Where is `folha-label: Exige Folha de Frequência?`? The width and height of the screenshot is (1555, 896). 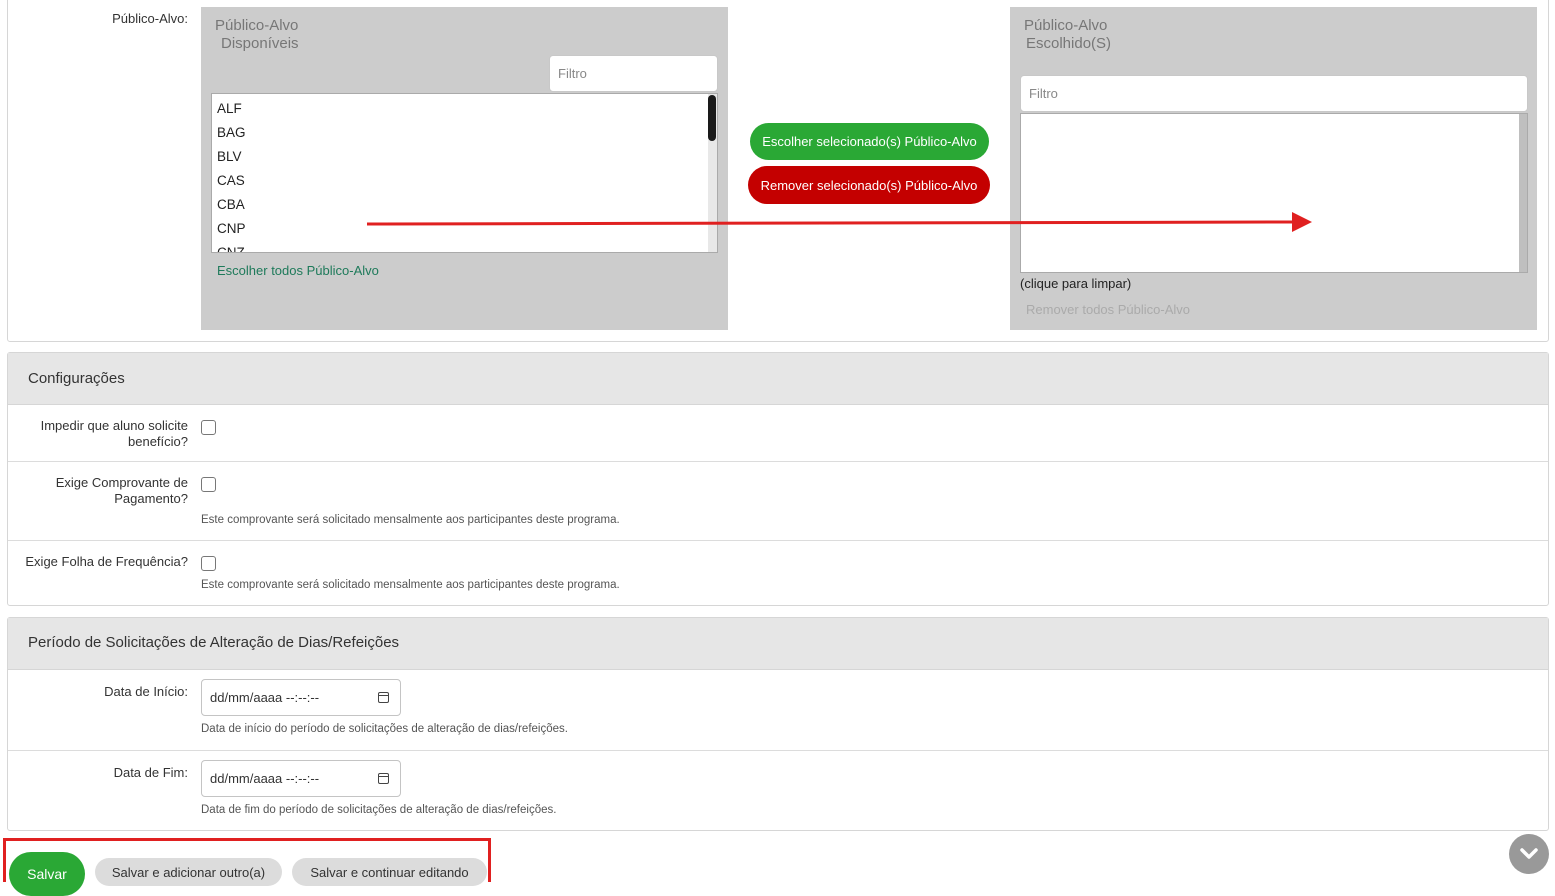 folha-label: Exige Folha de Frequência? is located at coordinates (106, 561).